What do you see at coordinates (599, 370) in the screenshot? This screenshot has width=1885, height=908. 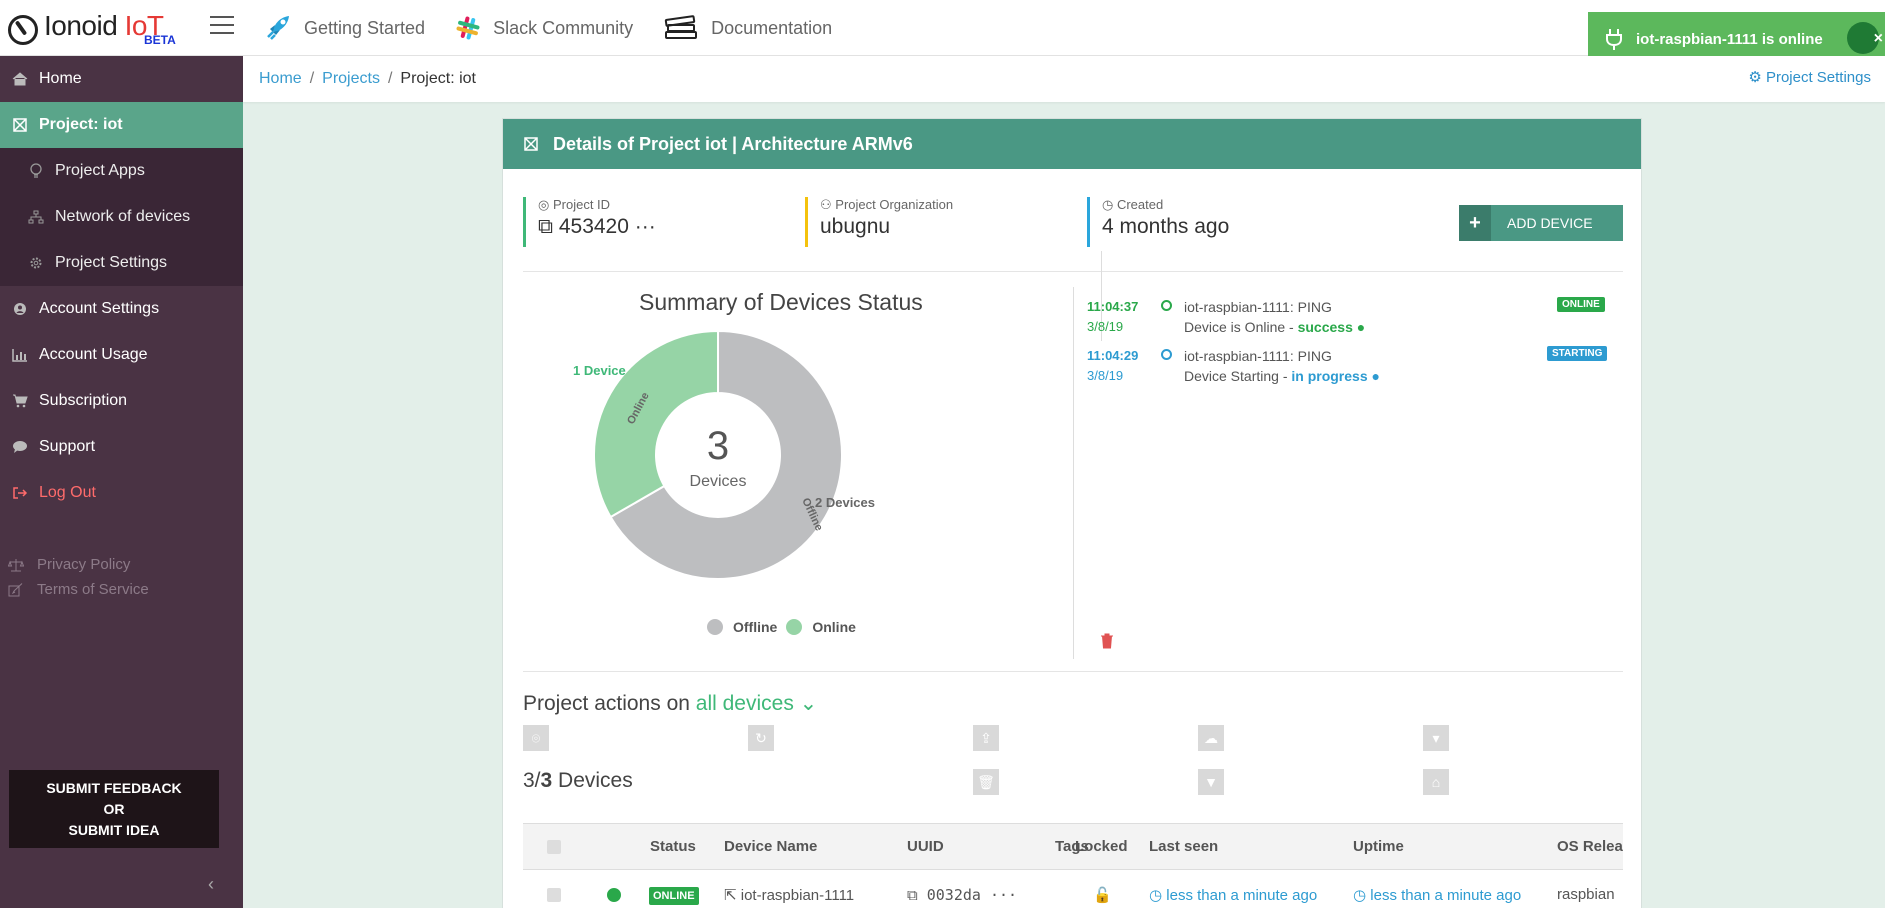 I see `data-label-online: 1 Device` at bounding box center [599, 370].